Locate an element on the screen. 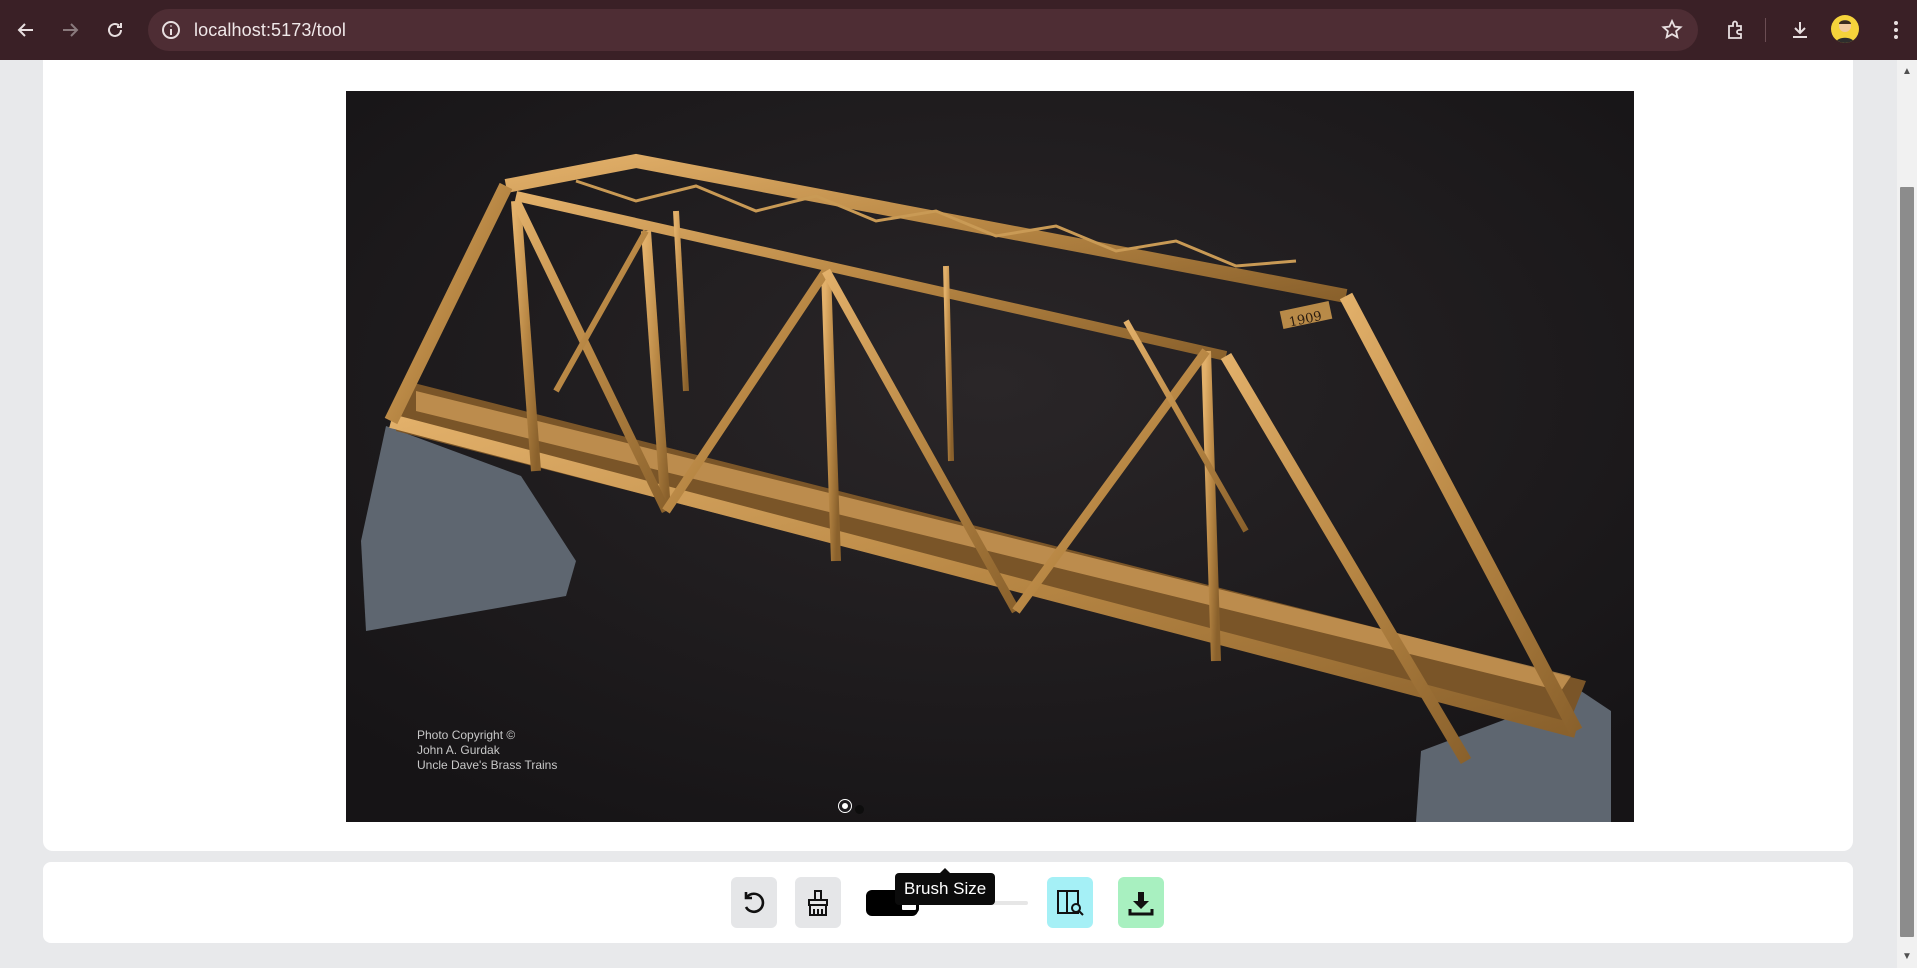 Image resolution: width=1917 pixels, height=968 pixels. browser-toolbar: localhost:5173/tool is located at coordinates (958, 30).